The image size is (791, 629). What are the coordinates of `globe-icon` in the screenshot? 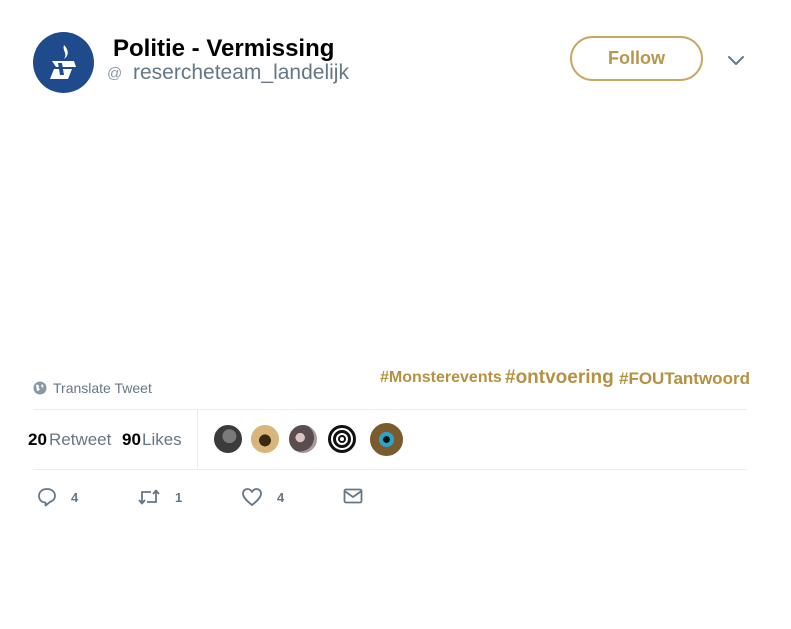 It's located at (40, 388).